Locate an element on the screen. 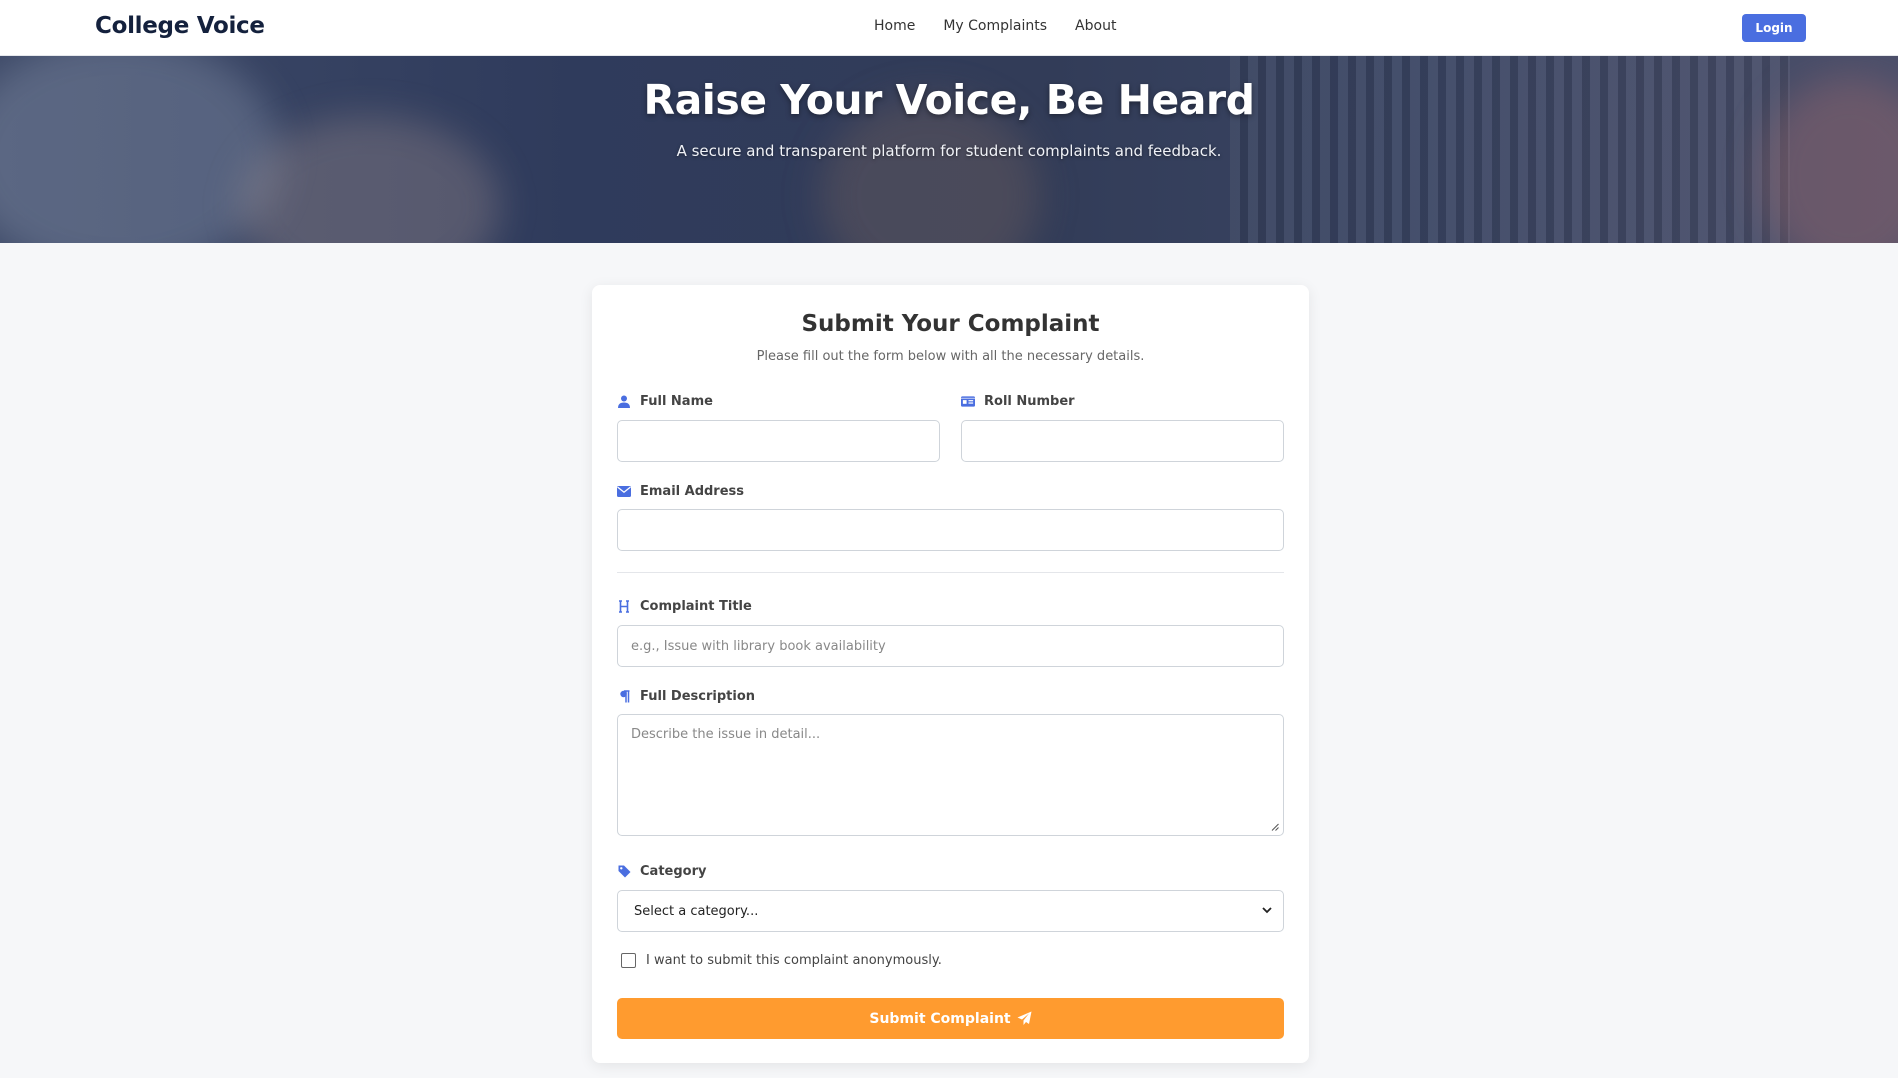  section-divider is located at coordinates (950, 572).